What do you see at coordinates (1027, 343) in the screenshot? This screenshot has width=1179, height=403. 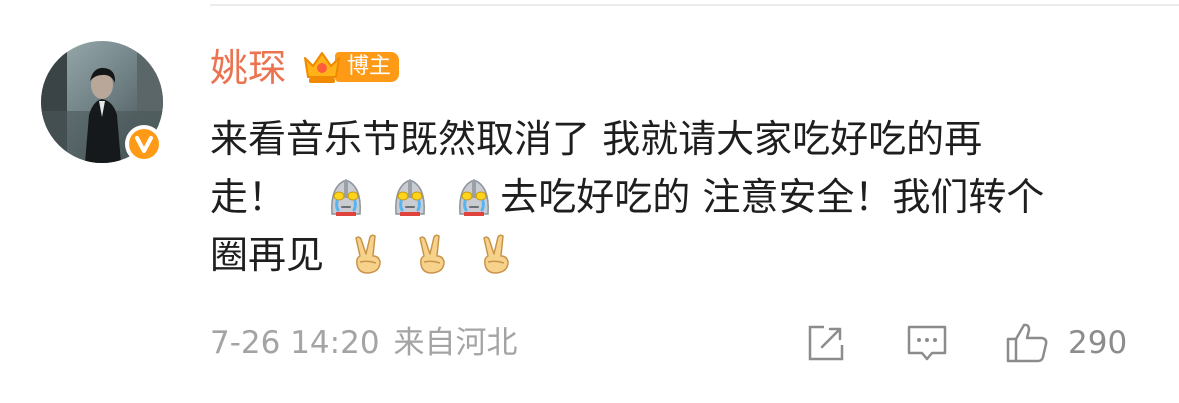 I see `thumbs-up-icon` at bounding box center [1027, 343].